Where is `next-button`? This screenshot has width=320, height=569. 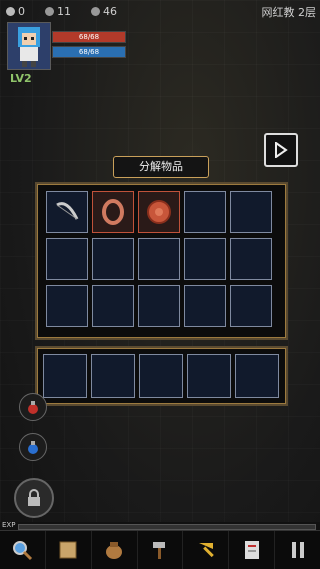 next-button is located at coordinates (281, 150).